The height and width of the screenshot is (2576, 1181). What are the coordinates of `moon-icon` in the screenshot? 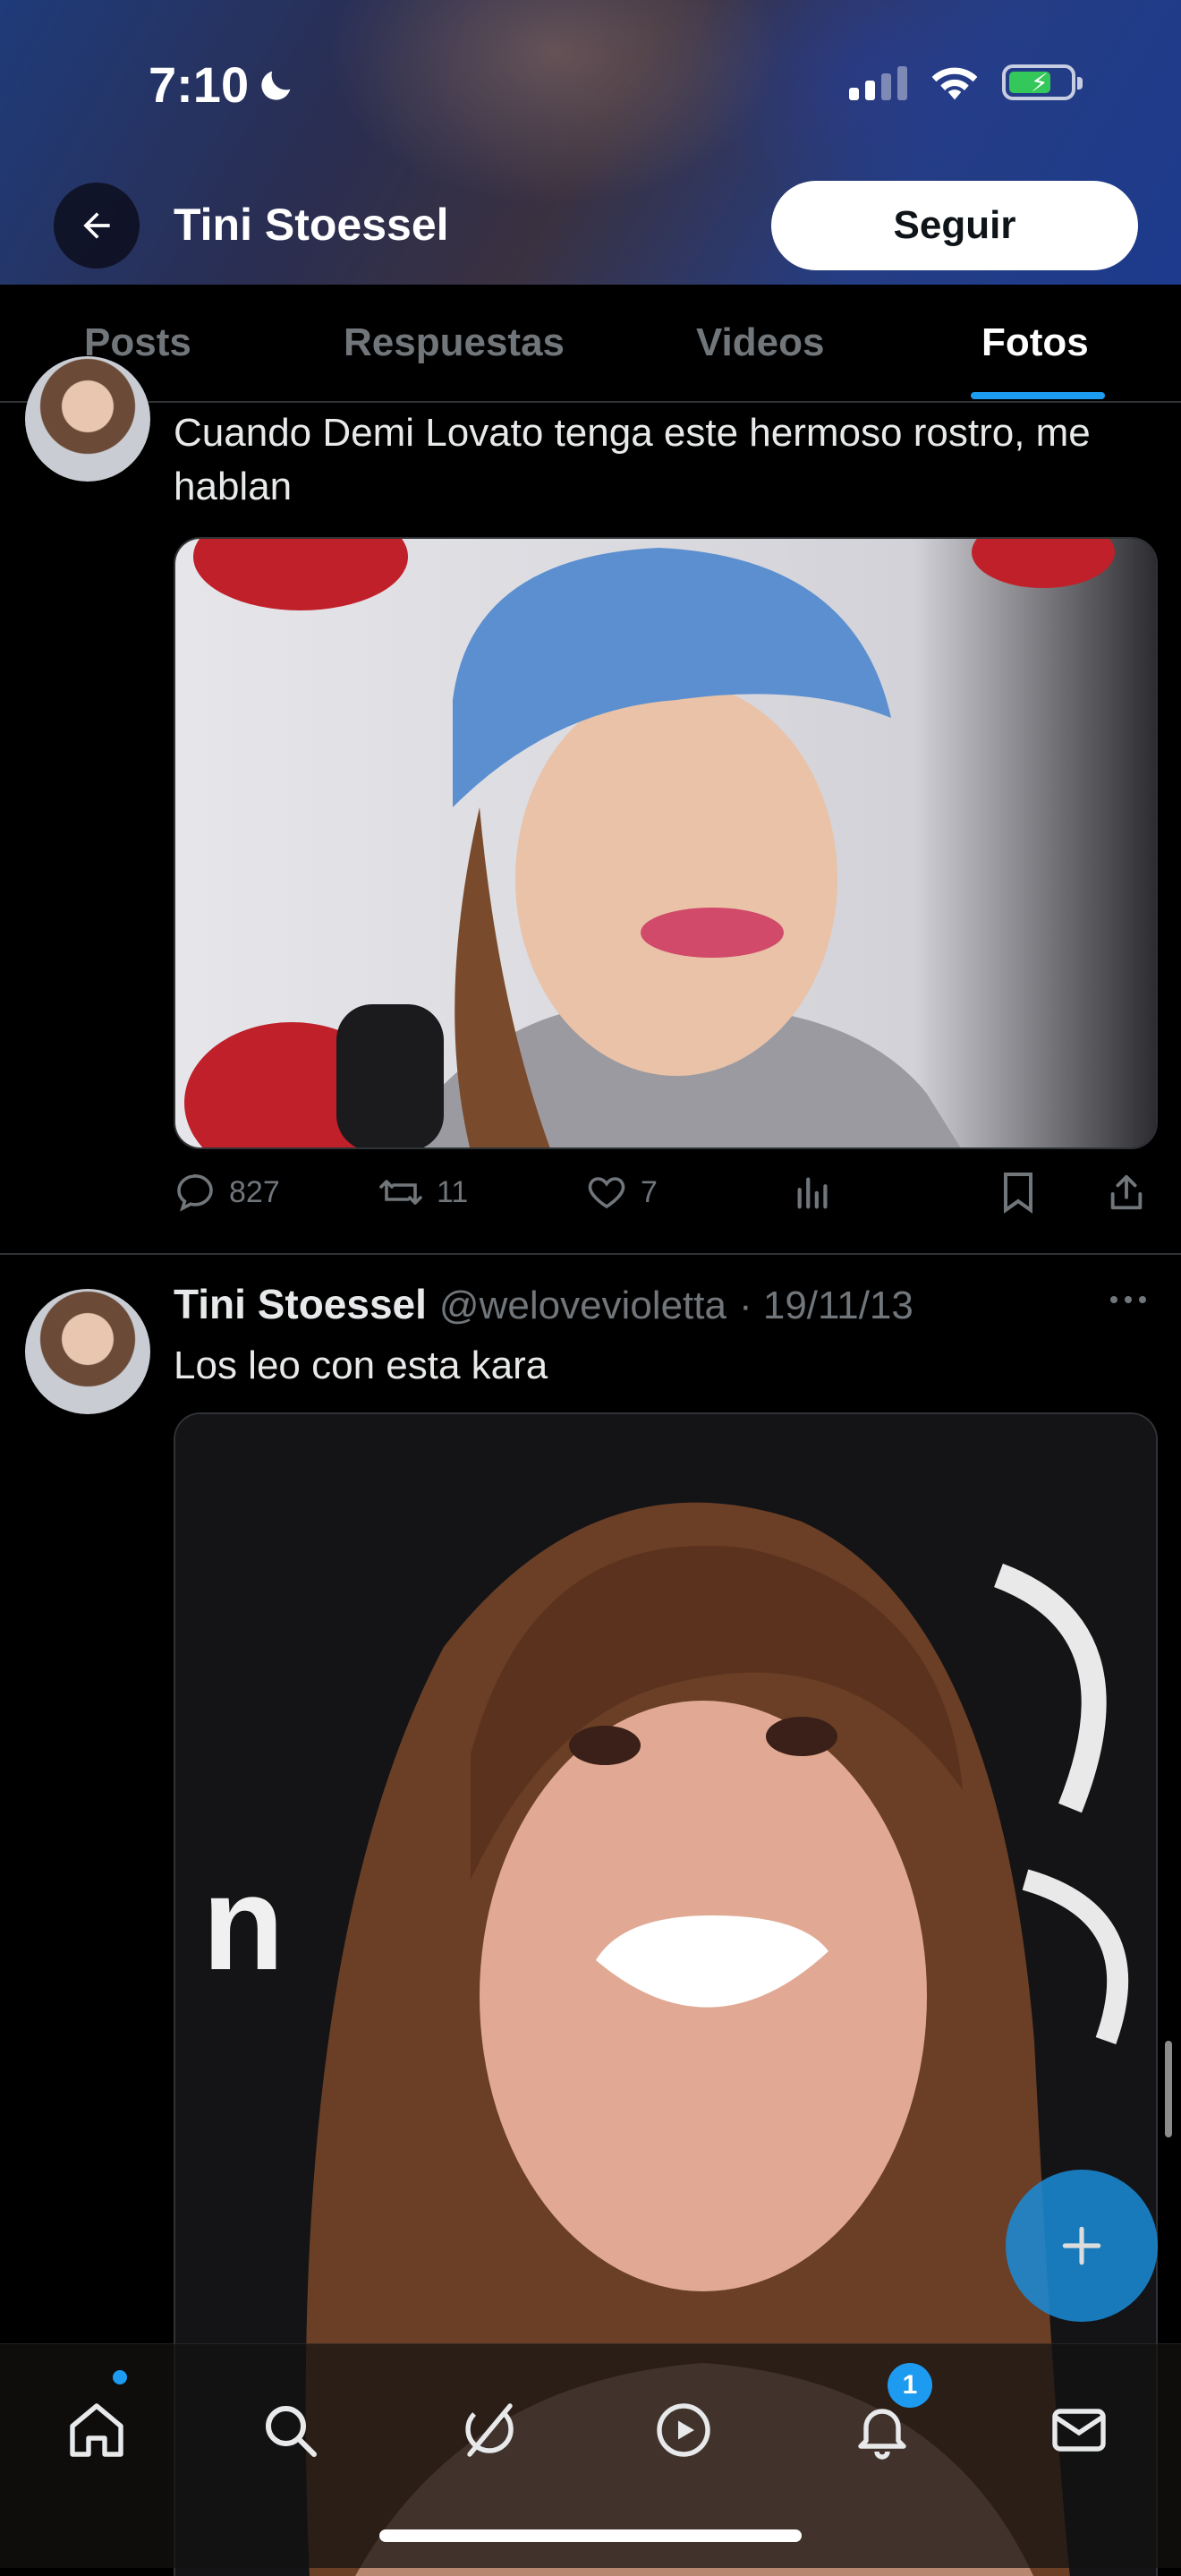 It's located at (276, 85).